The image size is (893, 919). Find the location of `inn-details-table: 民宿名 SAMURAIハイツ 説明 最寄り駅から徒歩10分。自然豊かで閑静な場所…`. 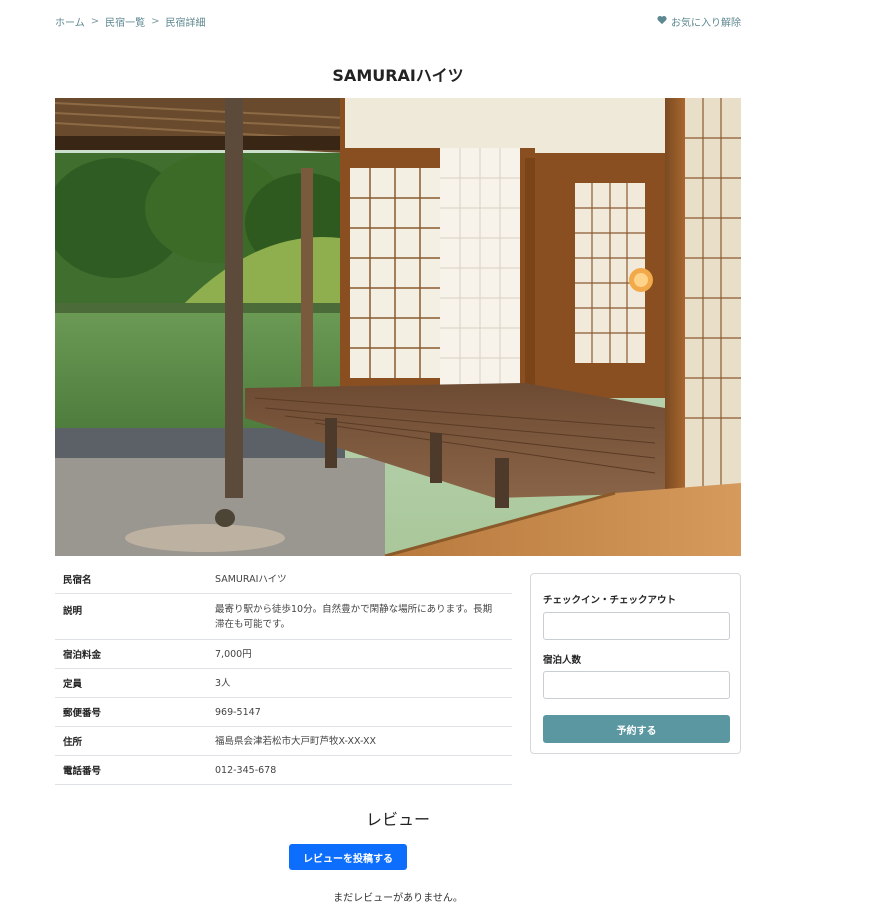

inn-details-table: 民宿名 SAMURAIハイツ 説明 最寄り駅から徒歩10分。自然豊かで閑静な場所… is located at coordinates (283, 675).